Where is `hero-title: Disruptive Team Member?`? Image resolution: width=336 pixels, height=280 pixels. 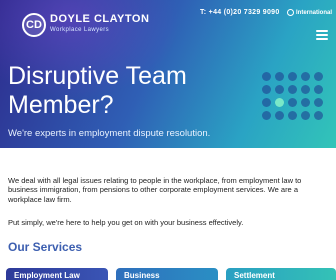 hero-title: Disruptive Team Member? is located at coordinates (97, 90).